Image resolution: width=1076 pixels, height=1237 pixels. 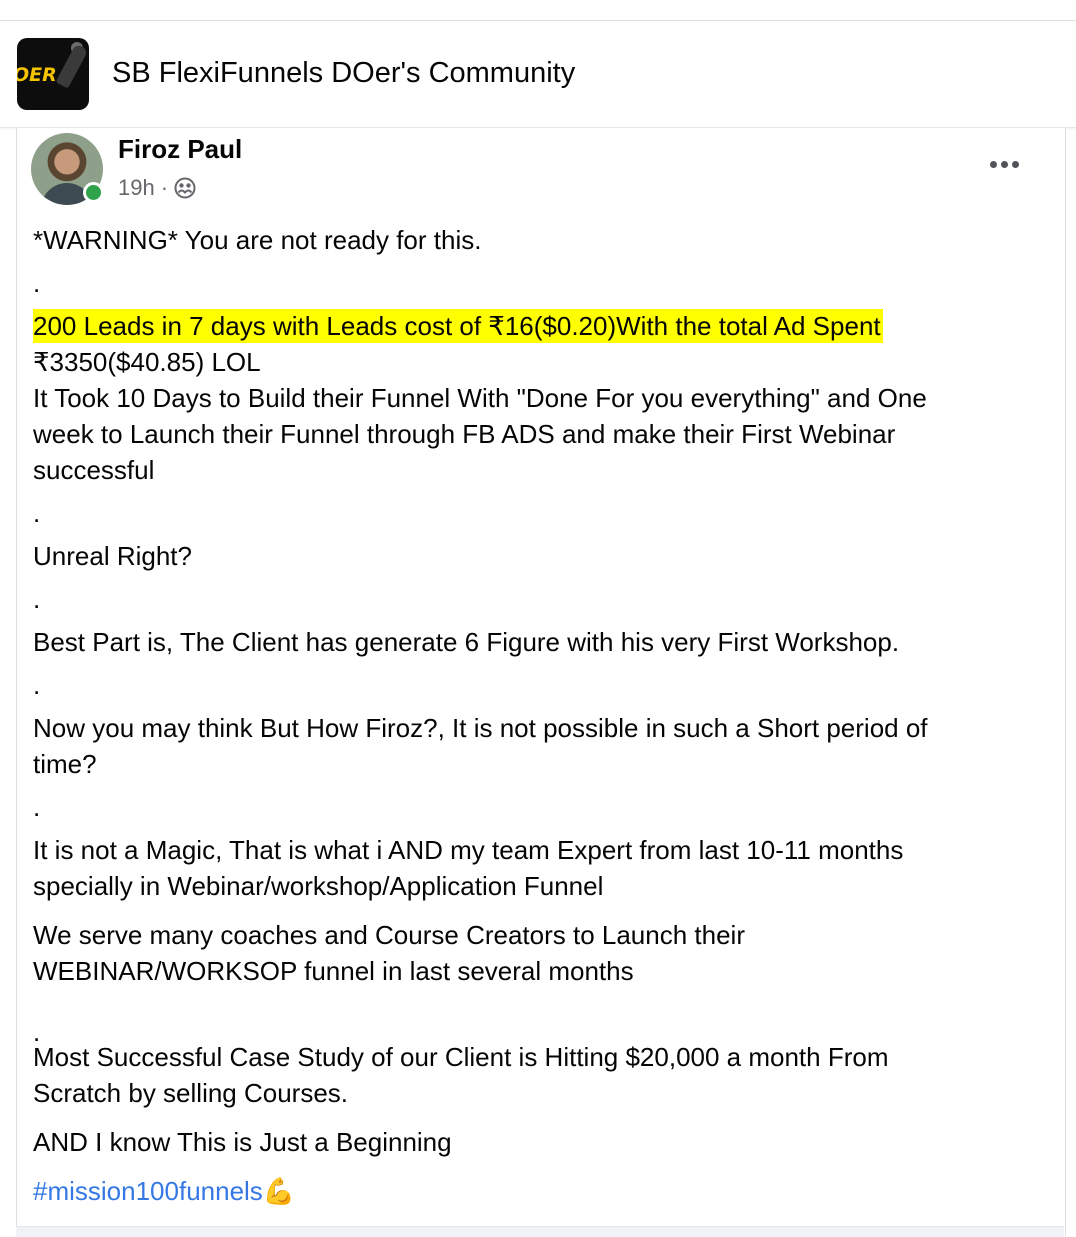 What do you see at coordinates (157, 188) in the screenshot?
I see `post-meta: 19h ·` at bounding box center [157, 188].